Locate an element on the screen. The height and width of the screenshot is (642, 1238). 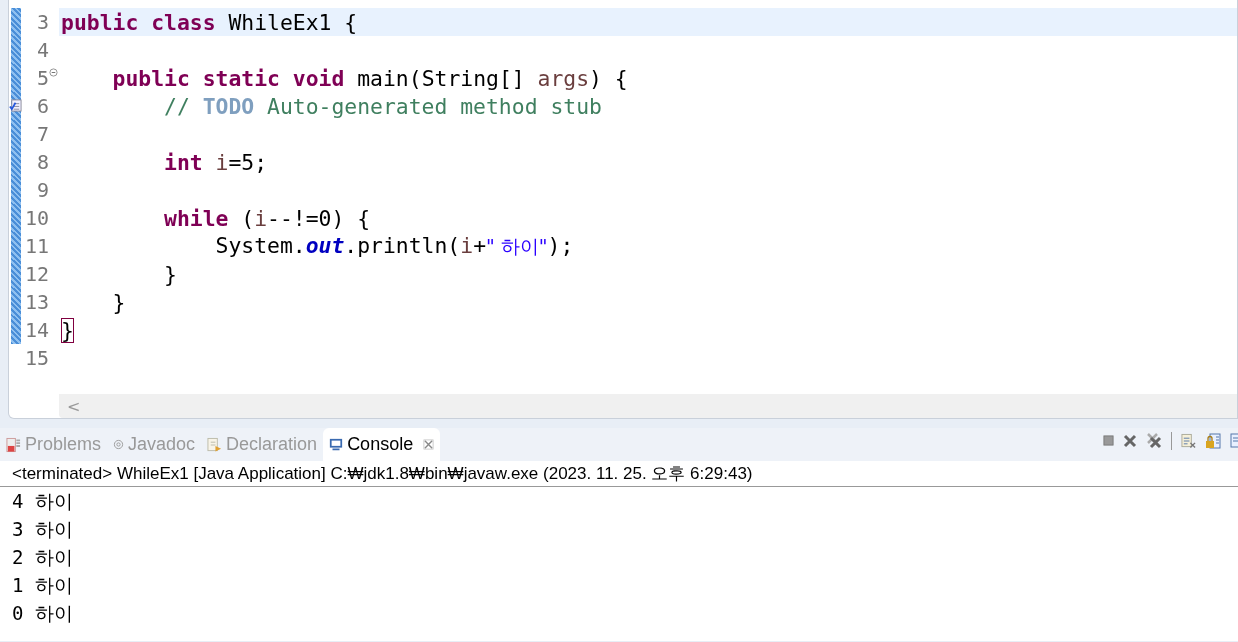
lock-icon is located at coordinates (1213, 440).